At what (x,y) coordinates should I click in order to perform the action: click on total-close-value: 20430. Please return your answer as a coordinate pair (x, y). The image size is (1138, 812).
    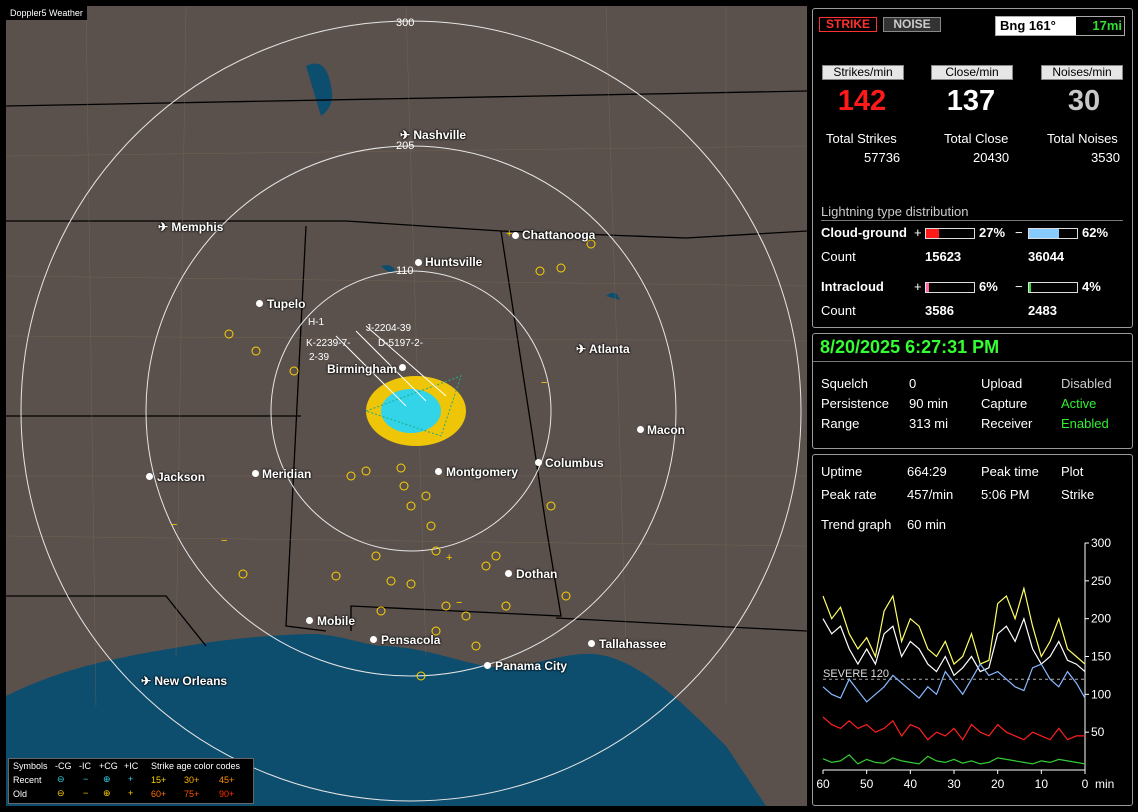
    Looking at the image, I should click on (991, 157).